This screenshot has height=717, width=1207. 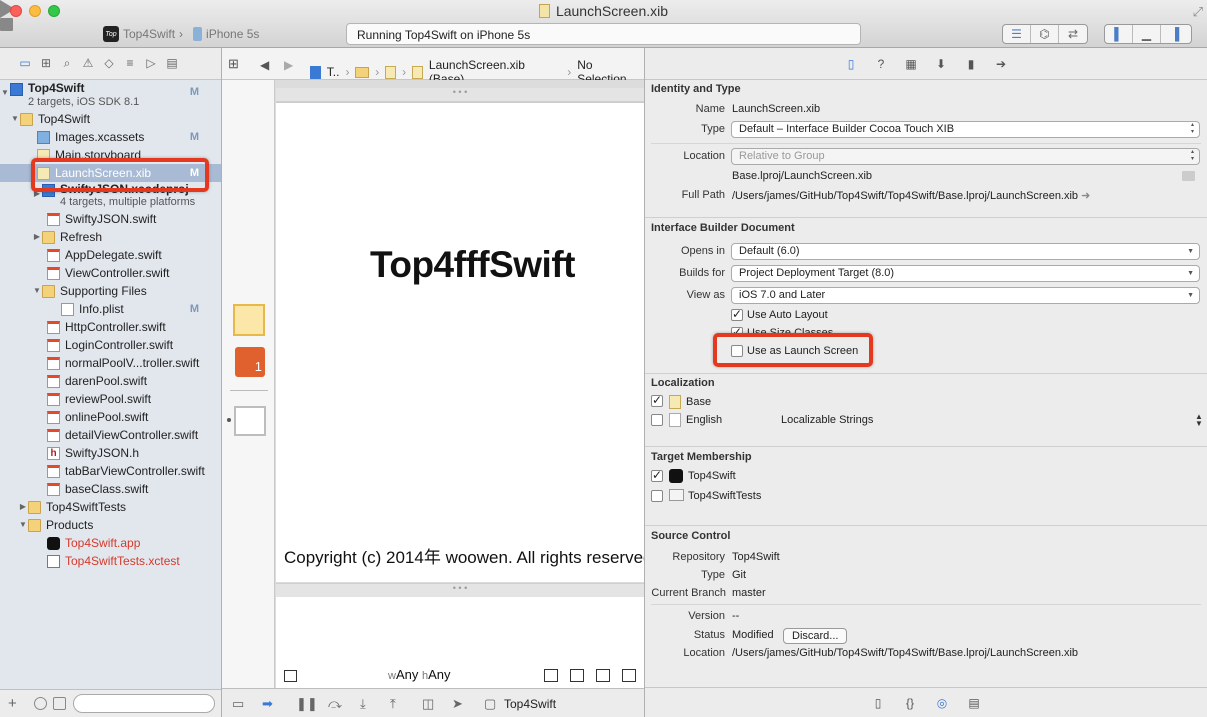 I want to click on identity-inspector-icon: ▦, so click(x=911, y=64).